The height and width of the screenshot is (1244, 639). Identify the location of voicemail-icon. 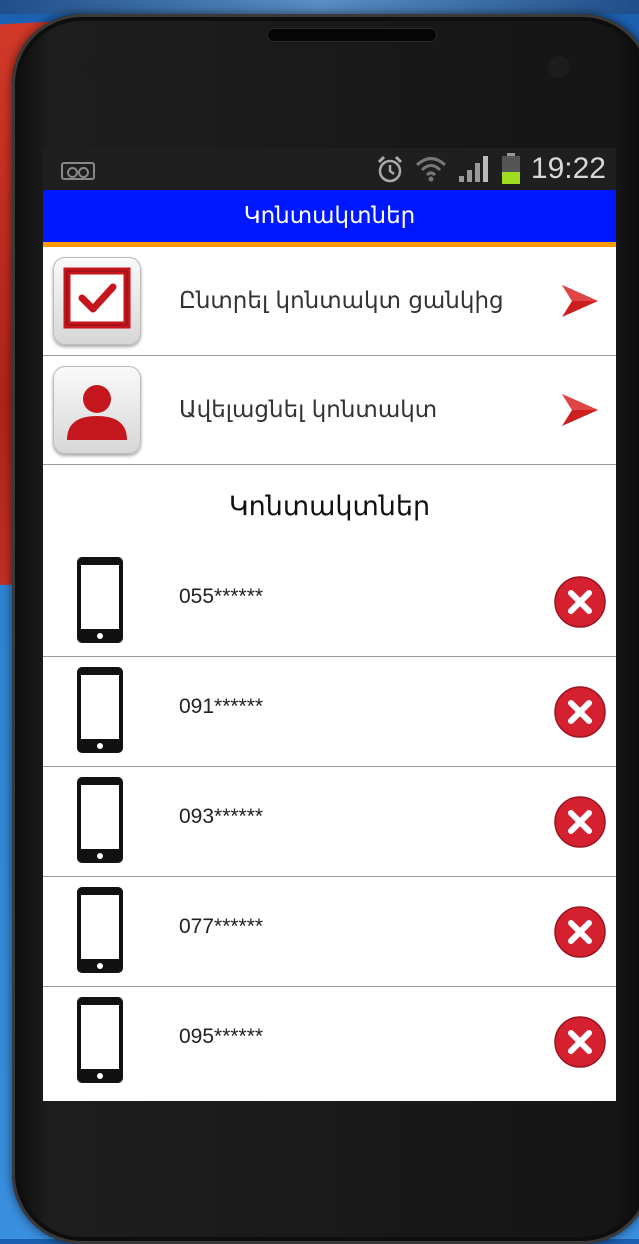
(78, 171).